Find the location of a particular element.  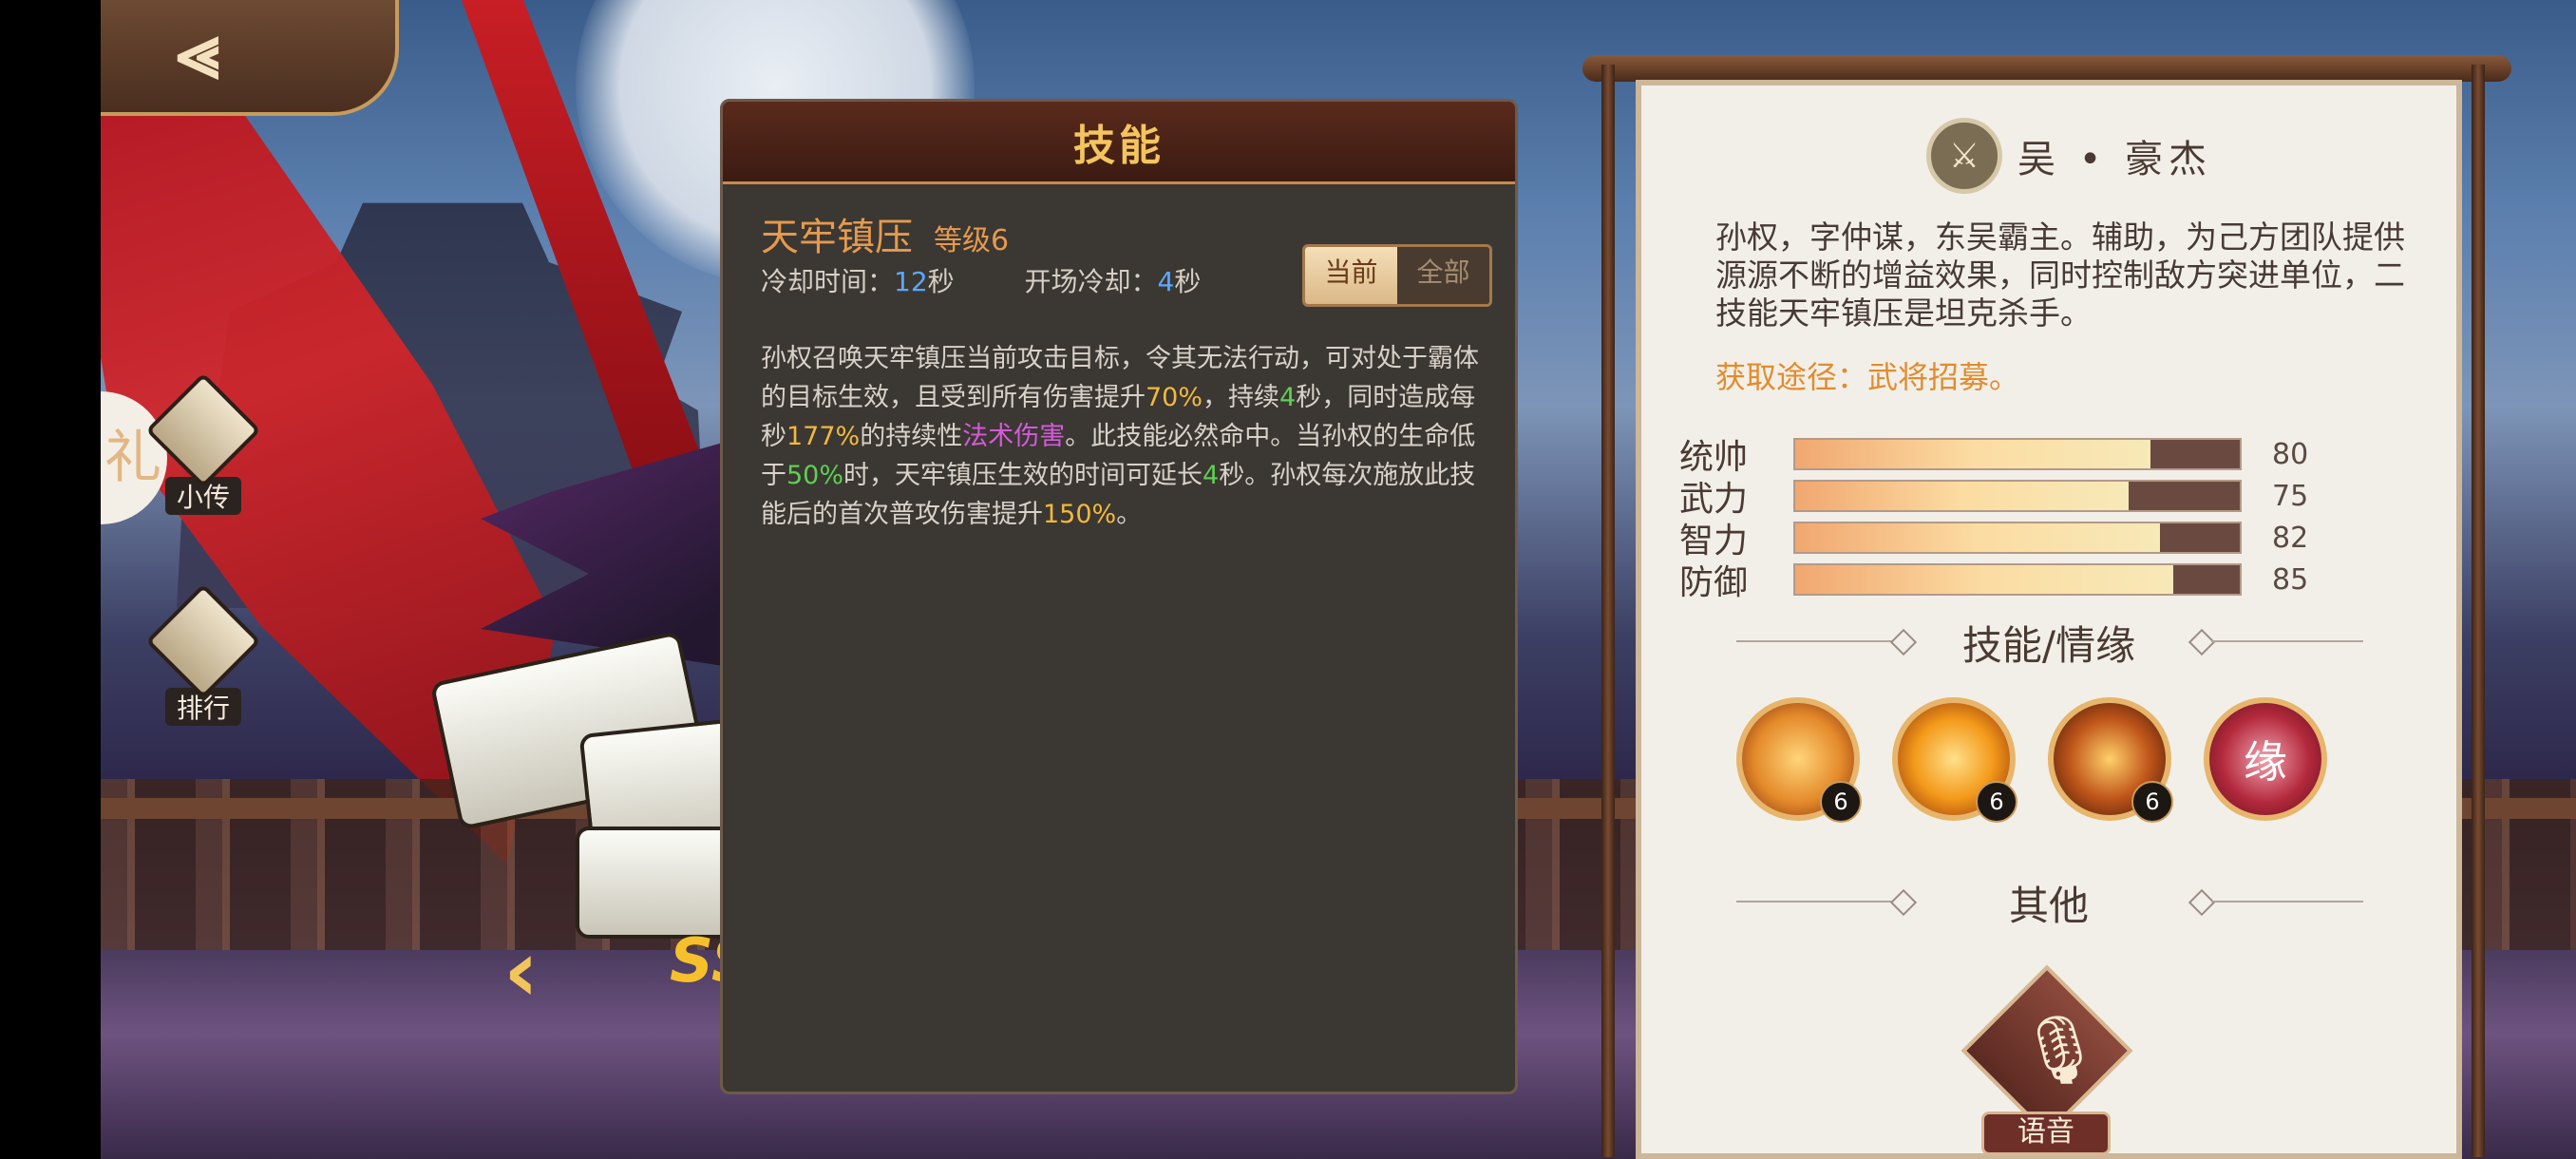

scroll-biography-icon is located at coordinates (203, 430).